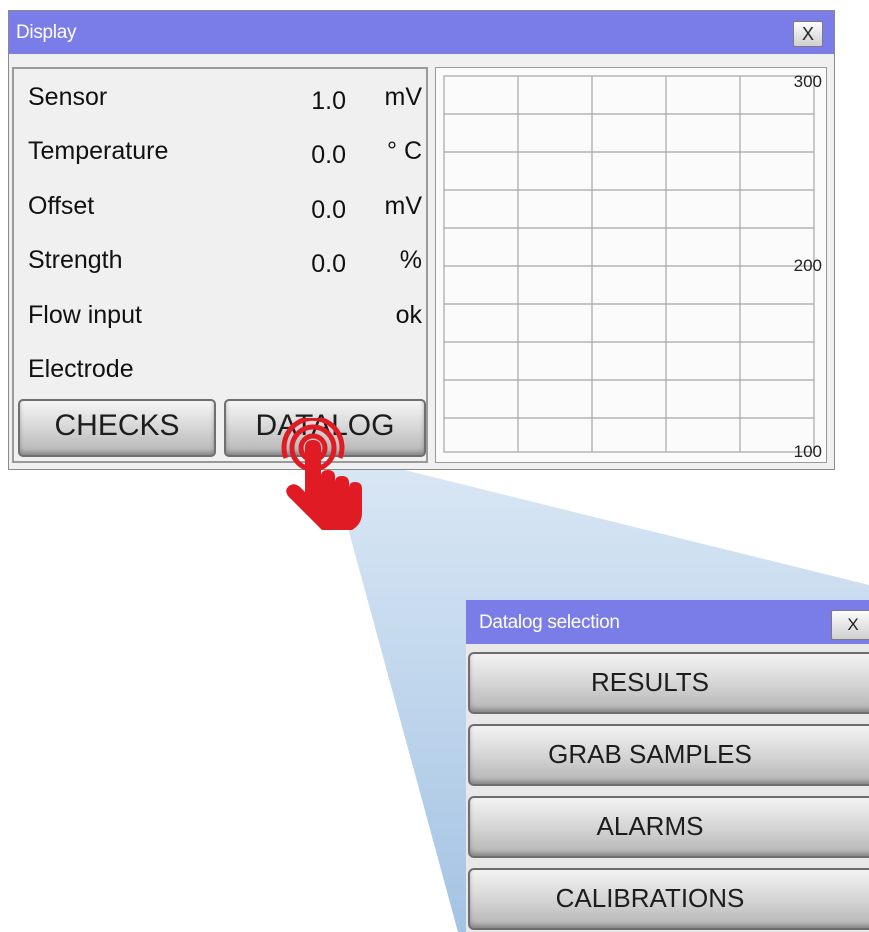  What do you see at coordinates (650, 898) in the screenshot?
I see `calibrations-label: CALIBRATIONS` at bounding box center [650, 898].